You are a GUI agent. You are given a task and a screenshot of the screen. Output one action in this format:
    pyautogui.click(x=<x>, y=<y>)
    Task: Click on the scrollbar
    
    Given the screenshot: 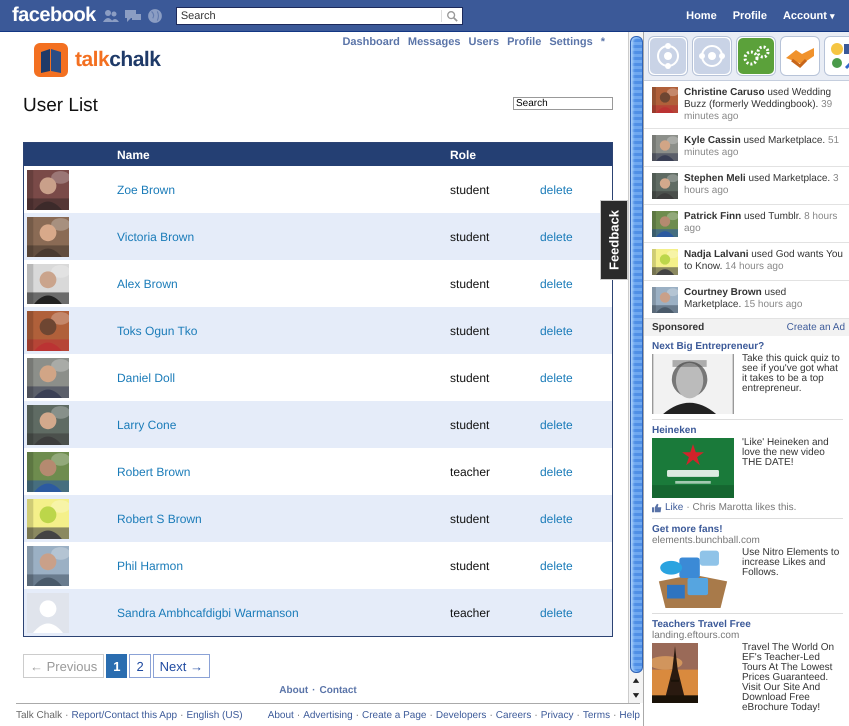 What is the action you would take?
    pyautogui.click(x=636, y=367)
    